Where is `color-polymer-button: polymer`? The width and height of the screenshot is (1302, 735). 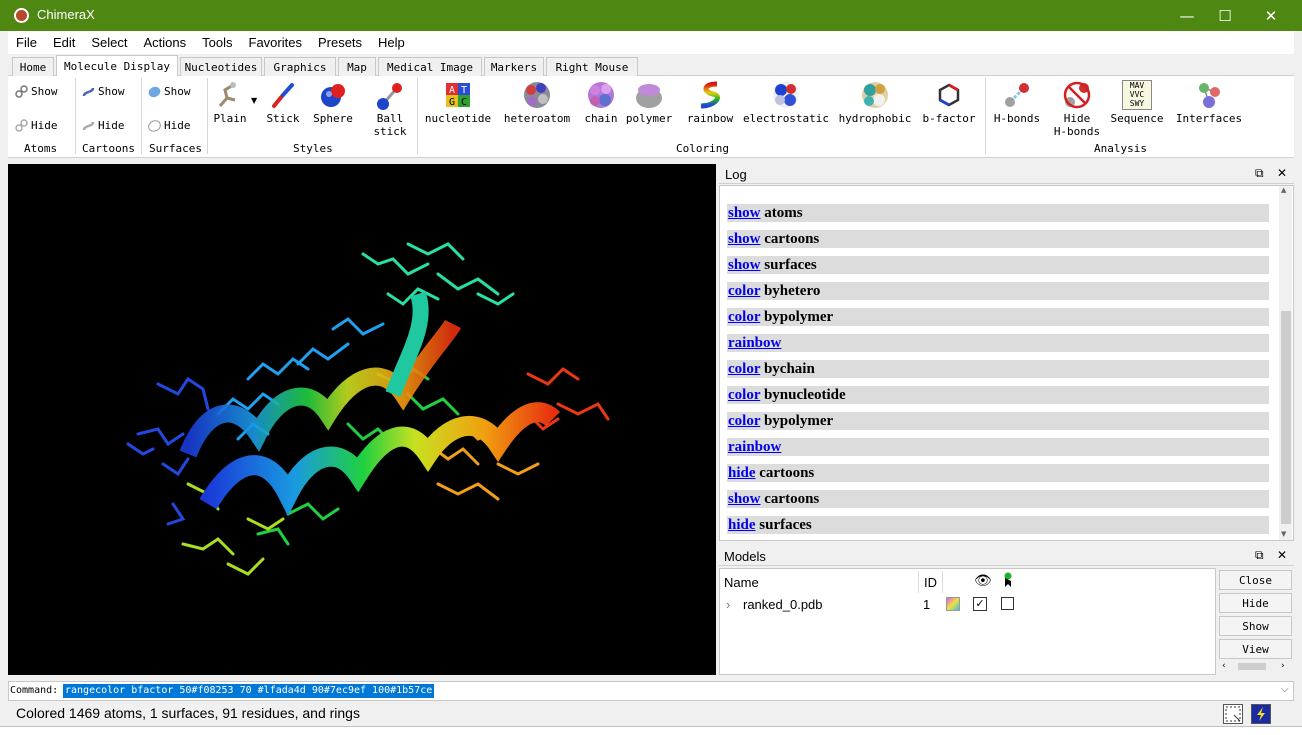
color-polymer-button: polymer is located at coordinates (649, 102).